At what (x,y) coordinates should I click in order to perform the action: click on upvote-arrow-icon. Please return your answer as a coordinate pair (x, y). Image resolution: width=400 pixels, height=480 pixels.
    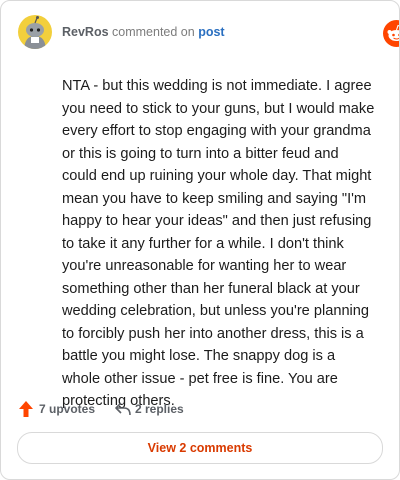
    Looking at the image, I should click on (26, 409).